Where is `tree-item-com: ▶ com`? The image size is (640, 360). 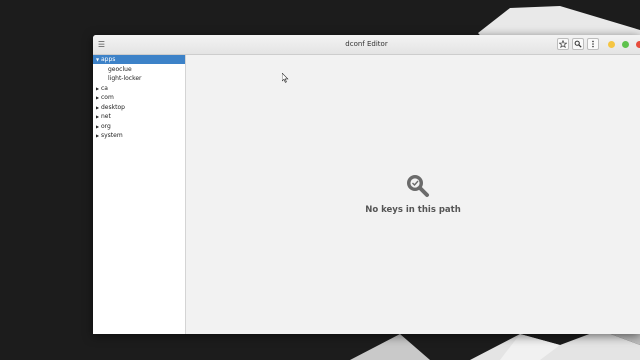 tree-item-com: ▶ com is located at coordinates (139, 97).